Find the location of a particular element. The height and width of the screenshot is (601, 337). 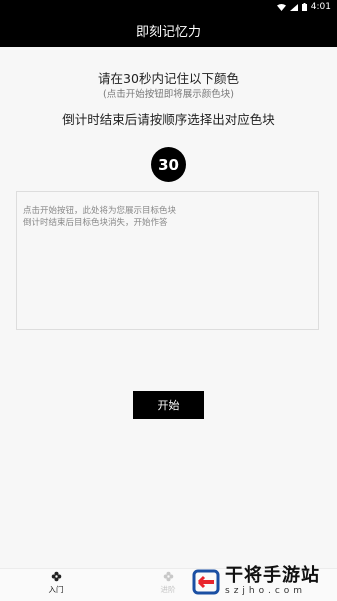

watermark-logo is located at coordinates (206, 581).